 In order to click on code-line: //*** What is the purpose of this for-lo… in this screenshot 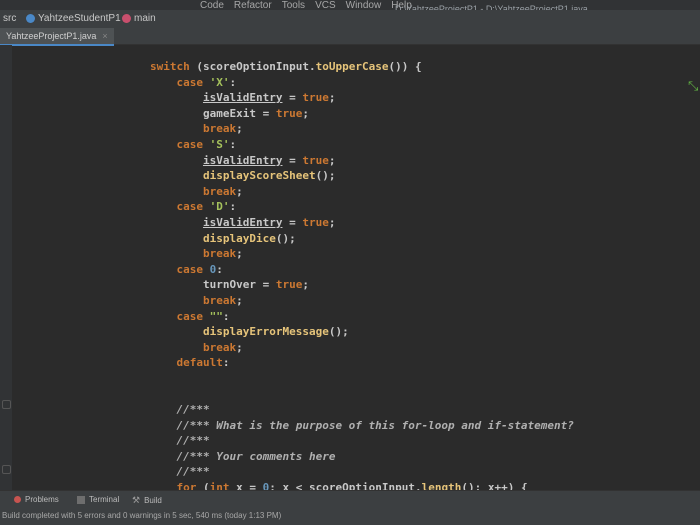, I will do `click(362, 426)`.